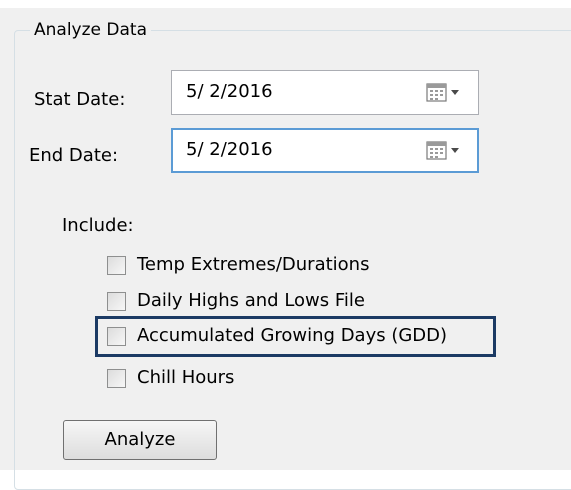 The image size is (571, 490). Describe the element at coordinates (80, 99) in the screenshot. I see `start-date-label: Stat Date:` at that location.